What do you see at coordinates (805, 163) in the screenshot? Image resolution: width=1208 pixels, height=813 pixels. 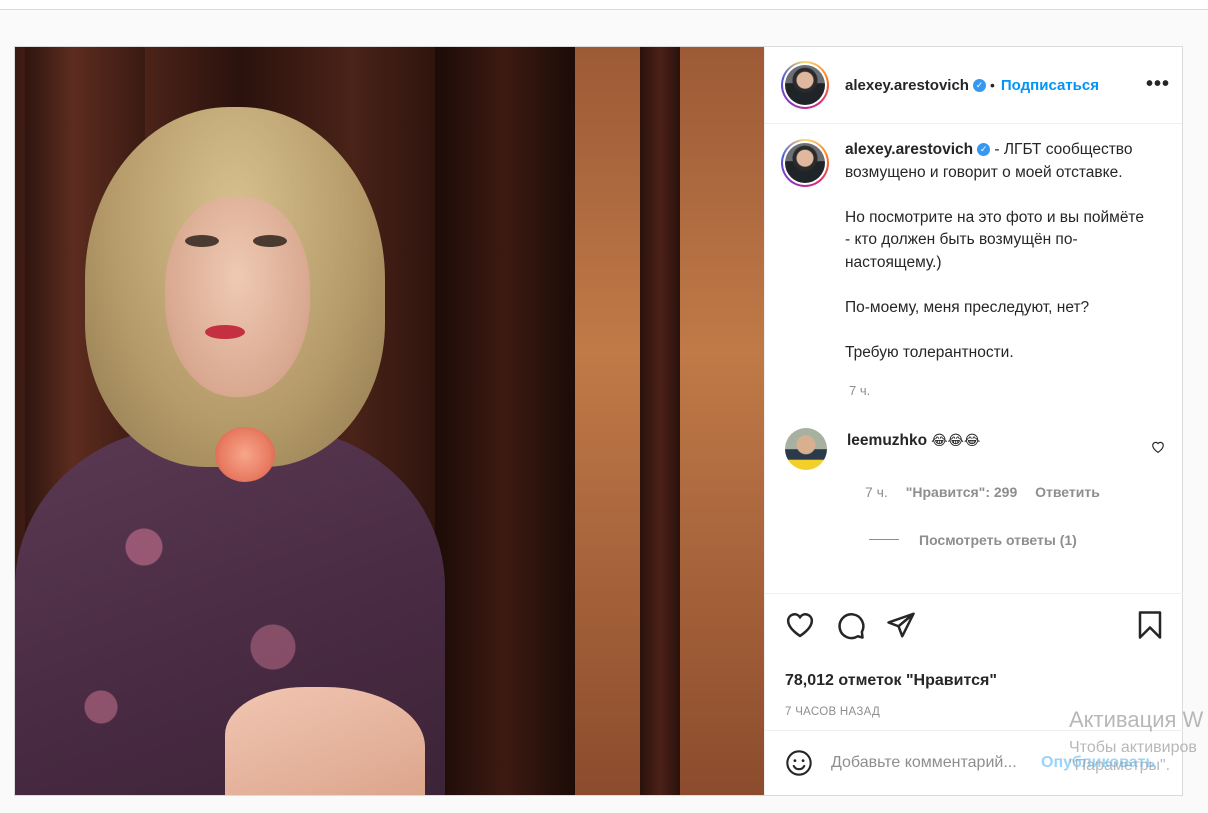 I see `caption-avatar` at bounding box center [805, 163].